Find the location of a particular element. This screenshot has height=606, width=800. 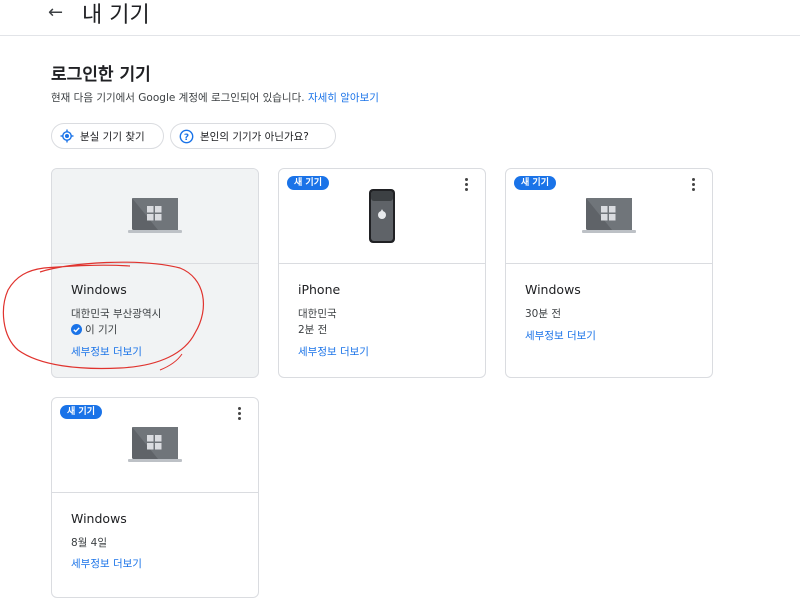

device-card: 새 기기 iPhone 대한민국 2분 전 세부정보 더보기 is located at coordinates (382, 273).